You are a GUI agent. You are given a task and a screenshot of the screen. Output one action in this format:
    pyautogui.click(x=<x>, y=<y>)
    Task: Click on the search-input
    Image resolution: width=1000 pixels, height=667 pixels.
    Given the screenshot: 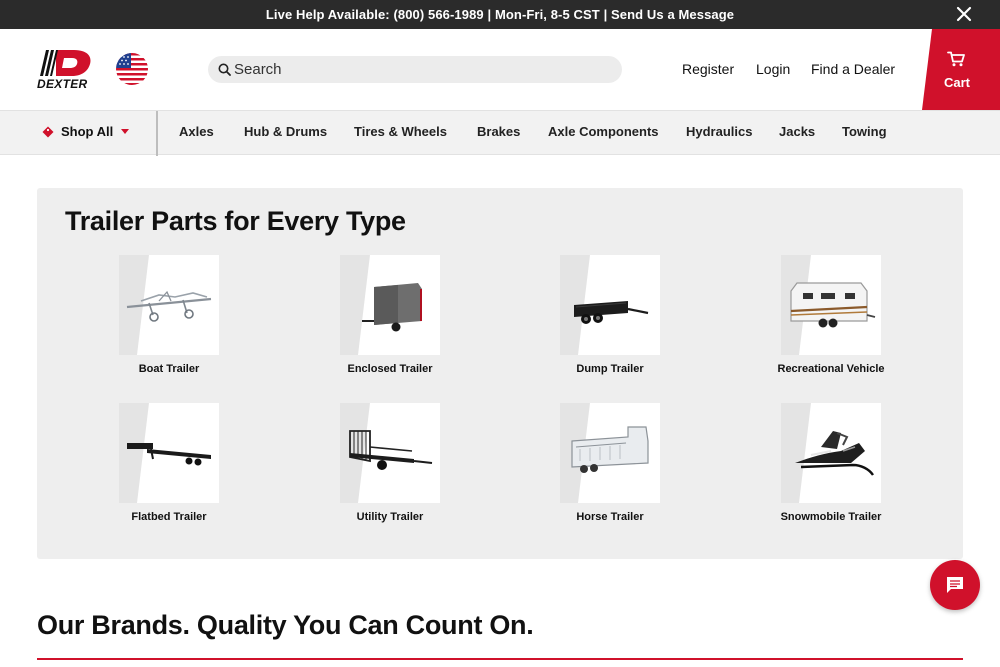 What is the action you would take?
    pyautogui.click(x=424, y=69)
    